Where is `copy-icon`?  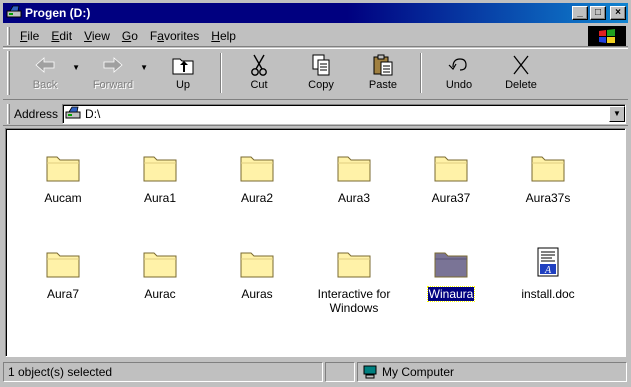
copy-icon is located at coordinates (321, 65).